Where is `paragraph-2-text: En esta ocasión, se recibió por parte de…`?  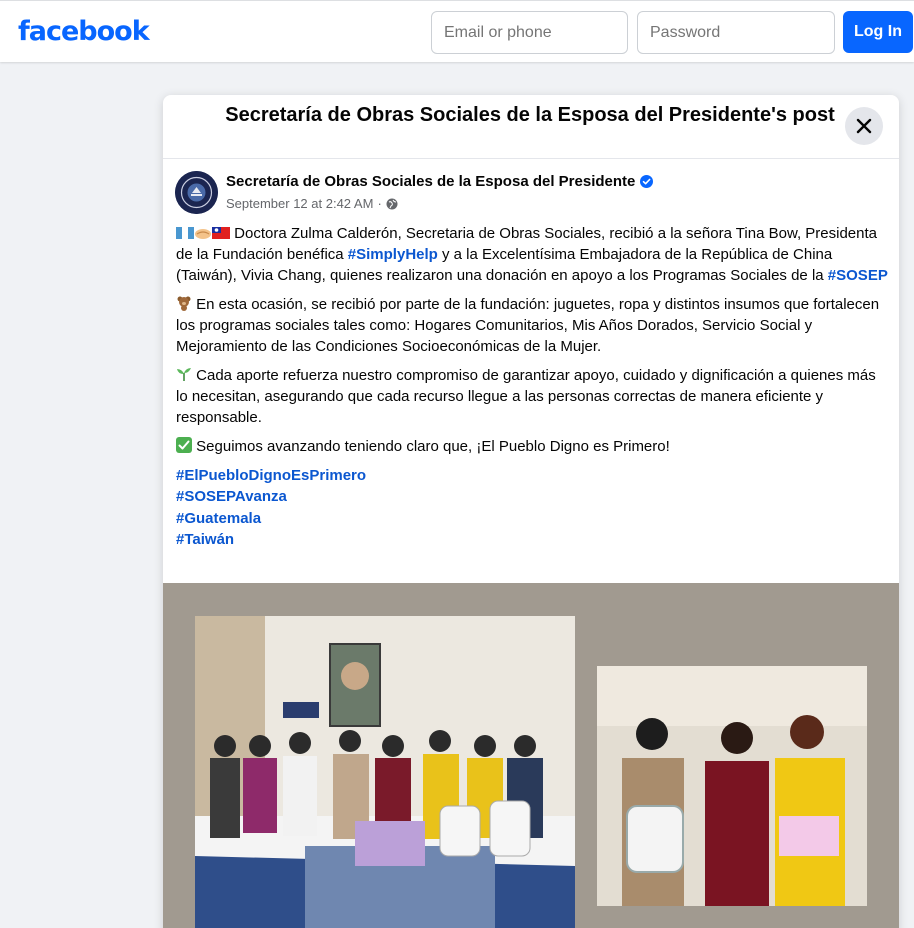
paragraph-2-text: En esta ocasión, se recibió por parte de… is located at coordinates (528, 325).